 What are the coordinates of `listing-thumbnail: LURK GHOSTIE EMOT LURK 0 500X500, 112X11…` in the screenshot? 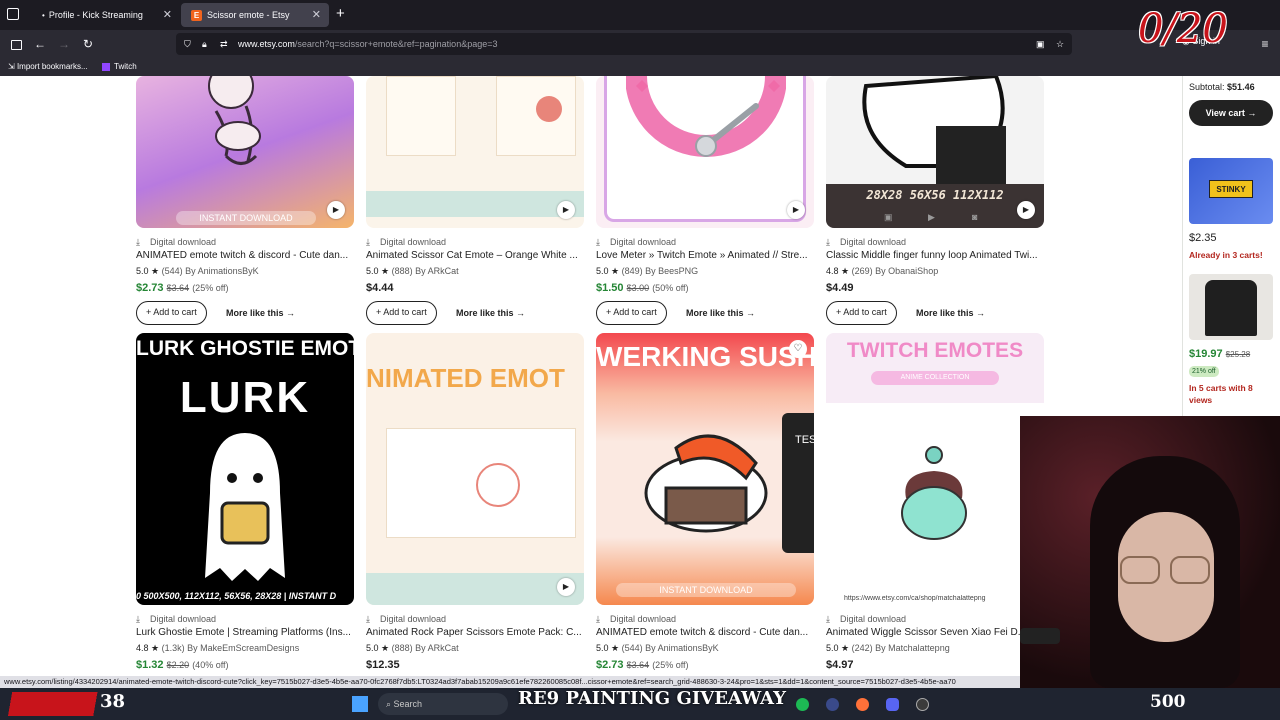 It's located at (245, 469).